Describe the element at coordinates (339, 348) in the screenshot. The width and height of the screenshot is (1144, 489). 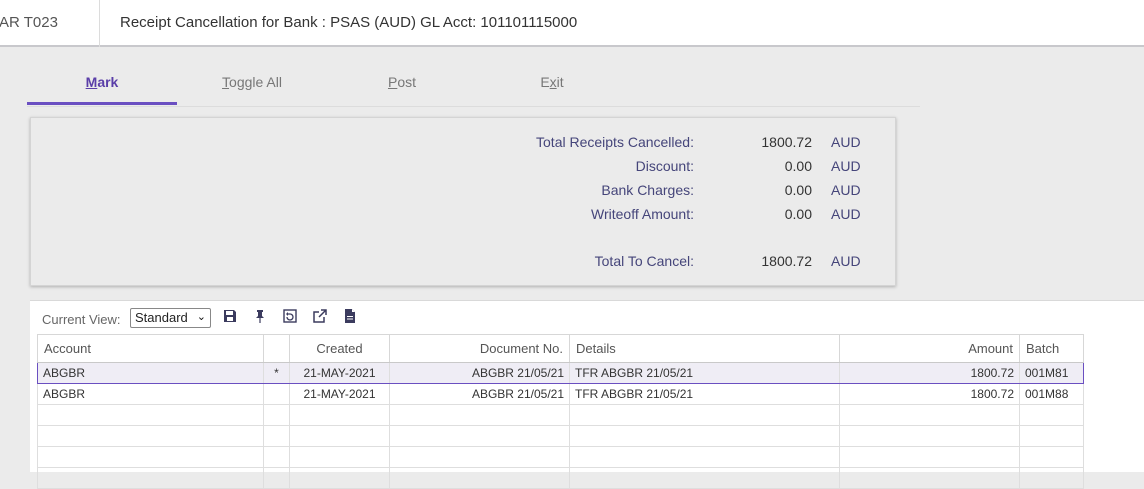
I see `column-header-created: Created` at that location.